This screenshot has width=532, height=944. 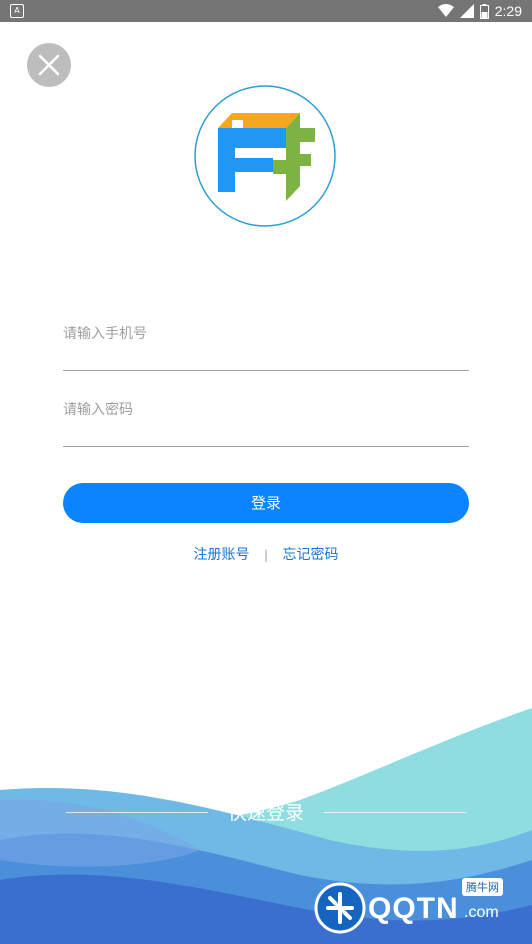 I want to click on qqtn-watermark: QQTN .com 腾牛网, so click(x=417, y=908).